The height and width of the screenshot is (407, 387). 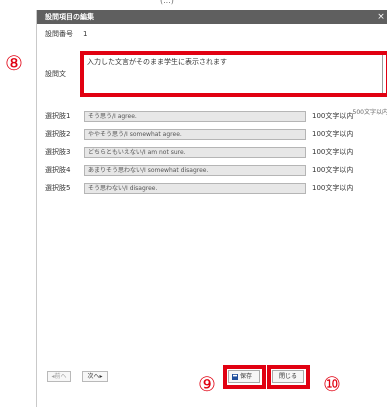 What do you see at coordinates (59, 34) in the screenshot?
I see `question-number-label: 設問番号` at bounding box center [59, 34].